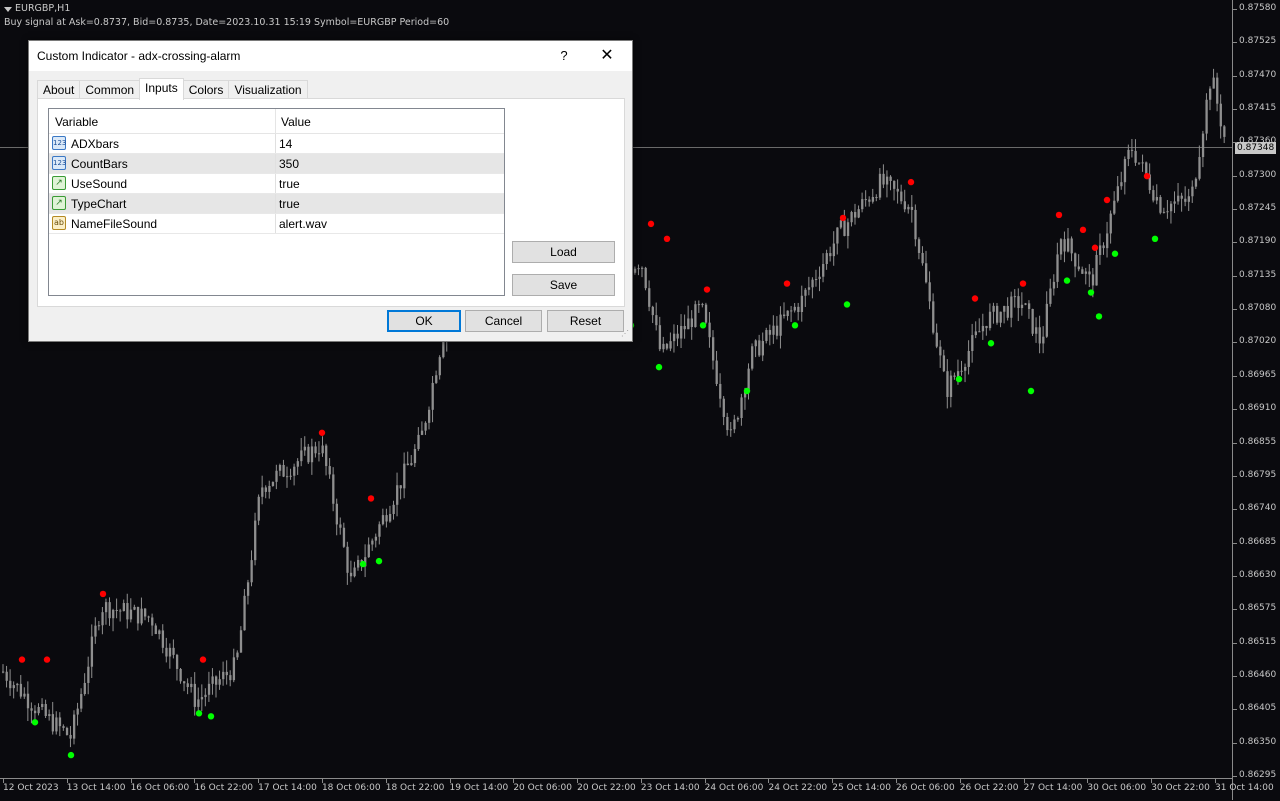 This screenshot has height=801, width=1280. I want to click on column-header-value: Value, so click(296, 122).